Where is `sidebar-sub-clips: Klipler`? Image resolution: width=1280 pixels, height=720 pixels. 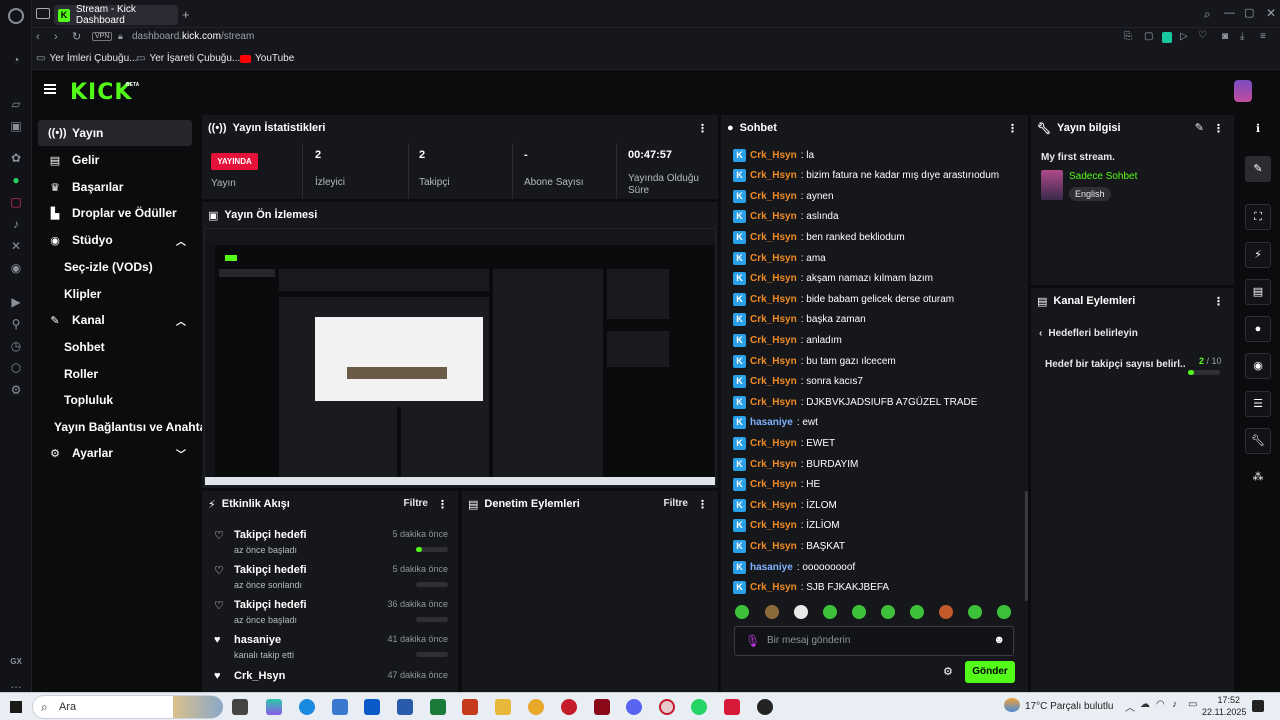
sidebar-sub-clips: Klipler is located at coordinates (82, 294).